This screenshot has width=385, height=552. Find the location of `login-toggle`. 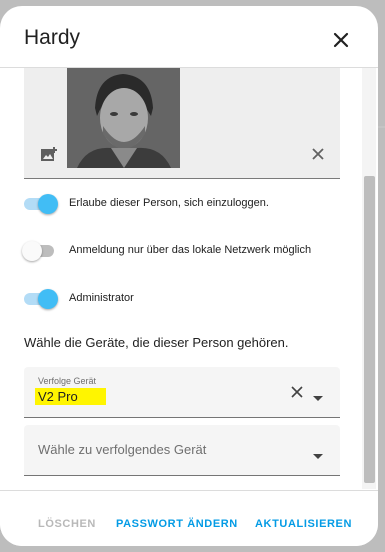

login-toggle is located at coordinates (41, 204).